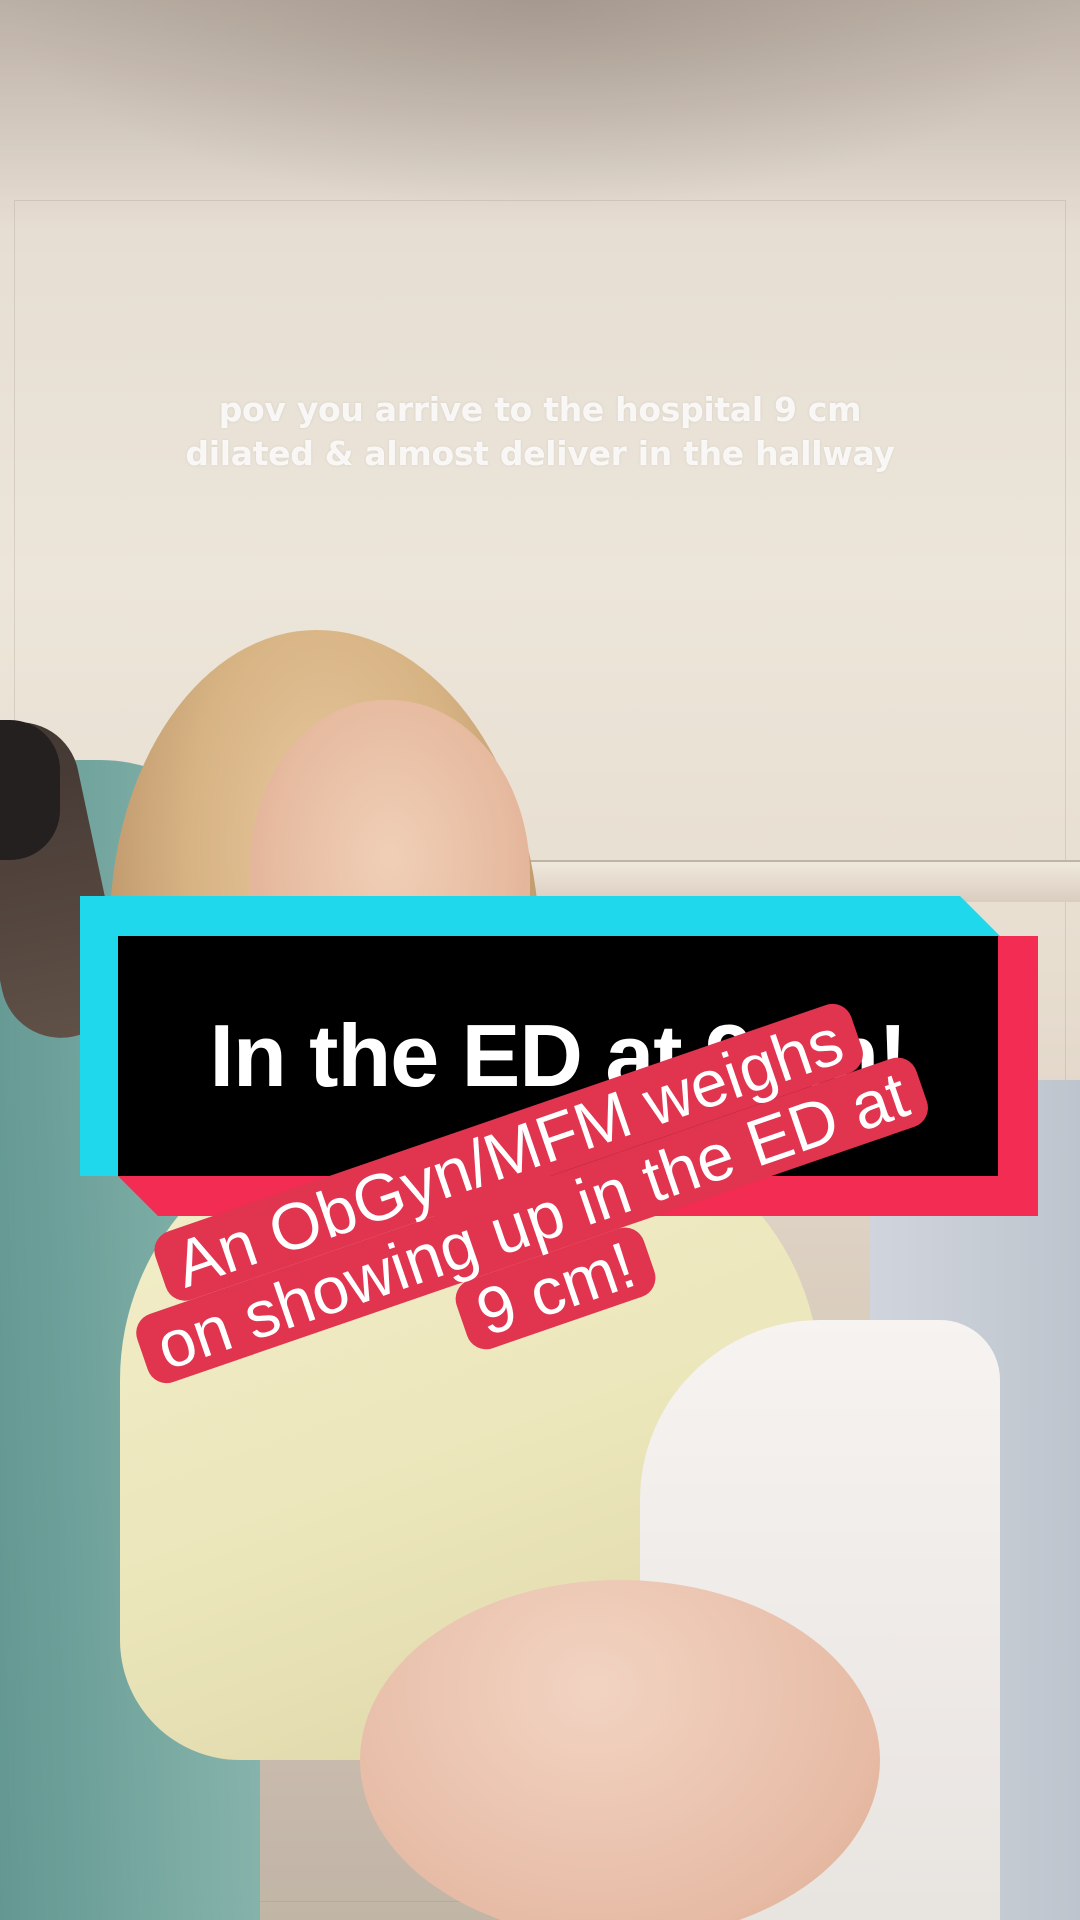  I want to click on pov-caption-line: dilated & almost deliver in the hallway, so click(540, 453).